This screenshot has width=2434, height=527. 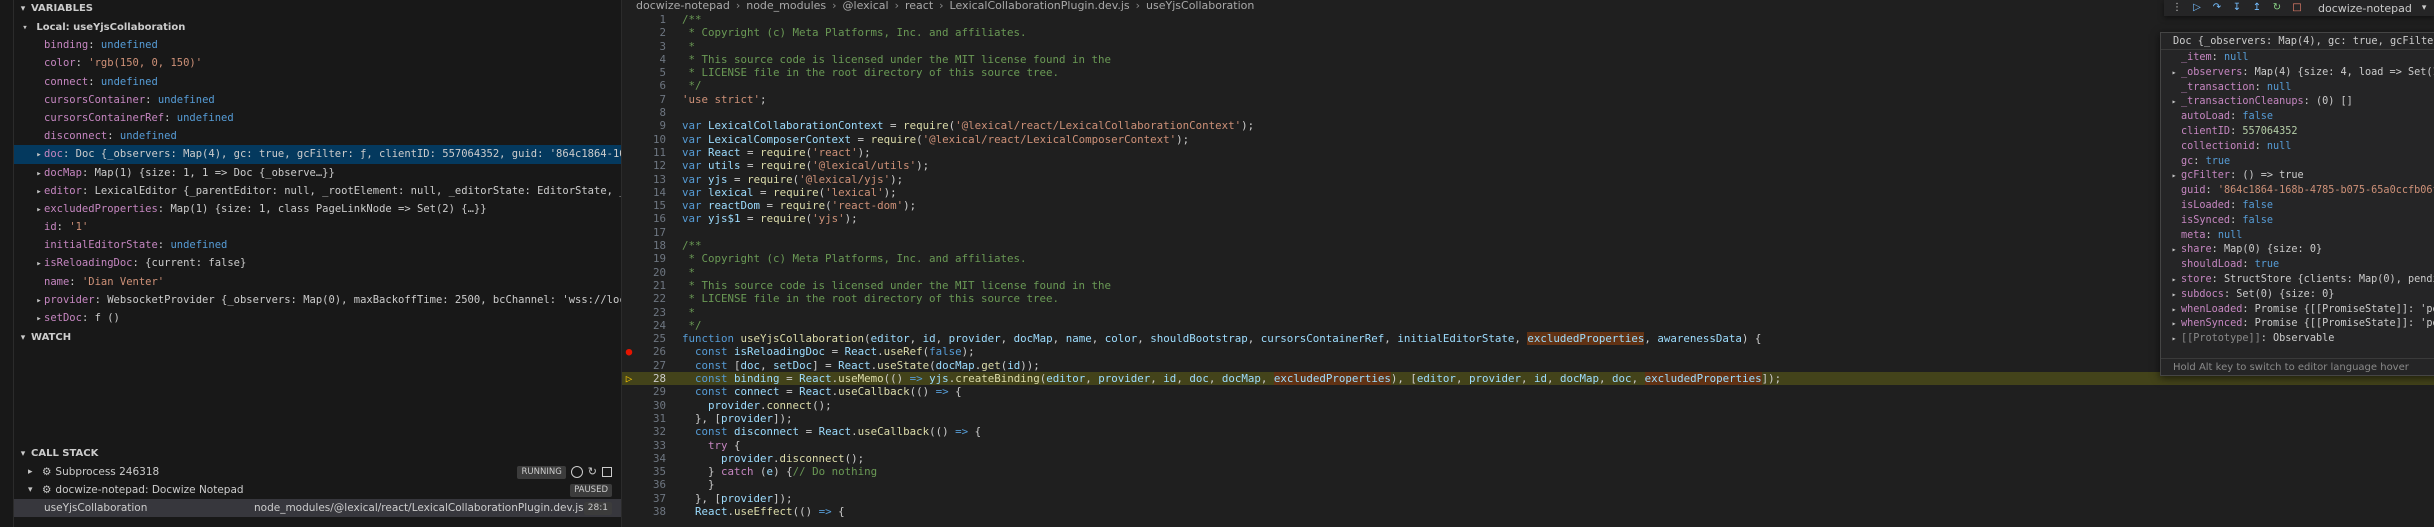 What do you see at coordinates (659, 432) in the screenshot?
I see `line-number: 32` at bounding box center [659, 432].